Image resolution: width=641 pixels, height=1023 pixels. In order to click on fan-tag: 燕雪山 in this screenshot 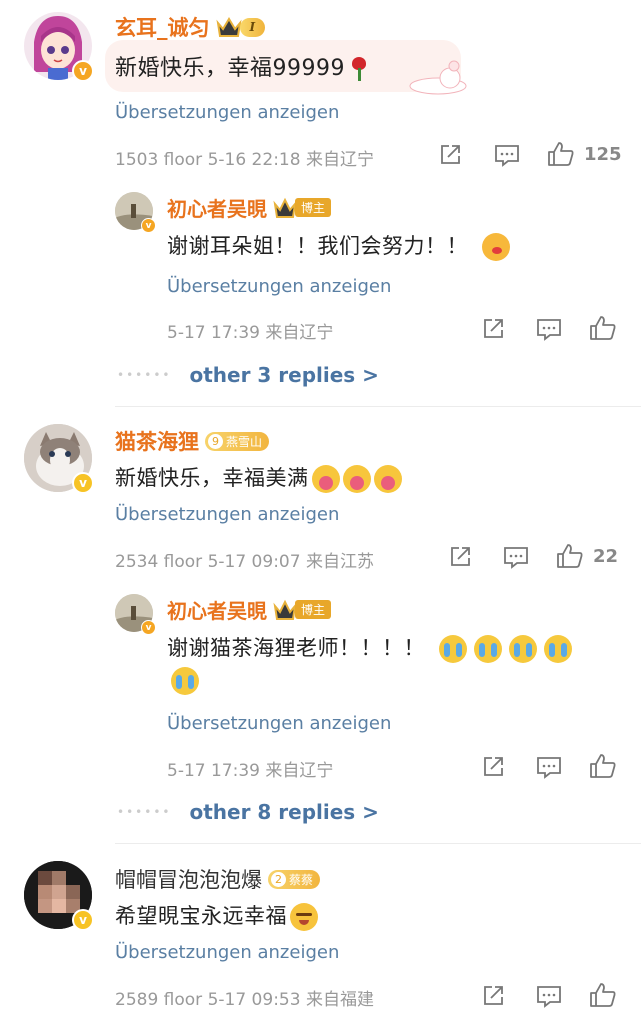, I will do `click(244, 441)`.